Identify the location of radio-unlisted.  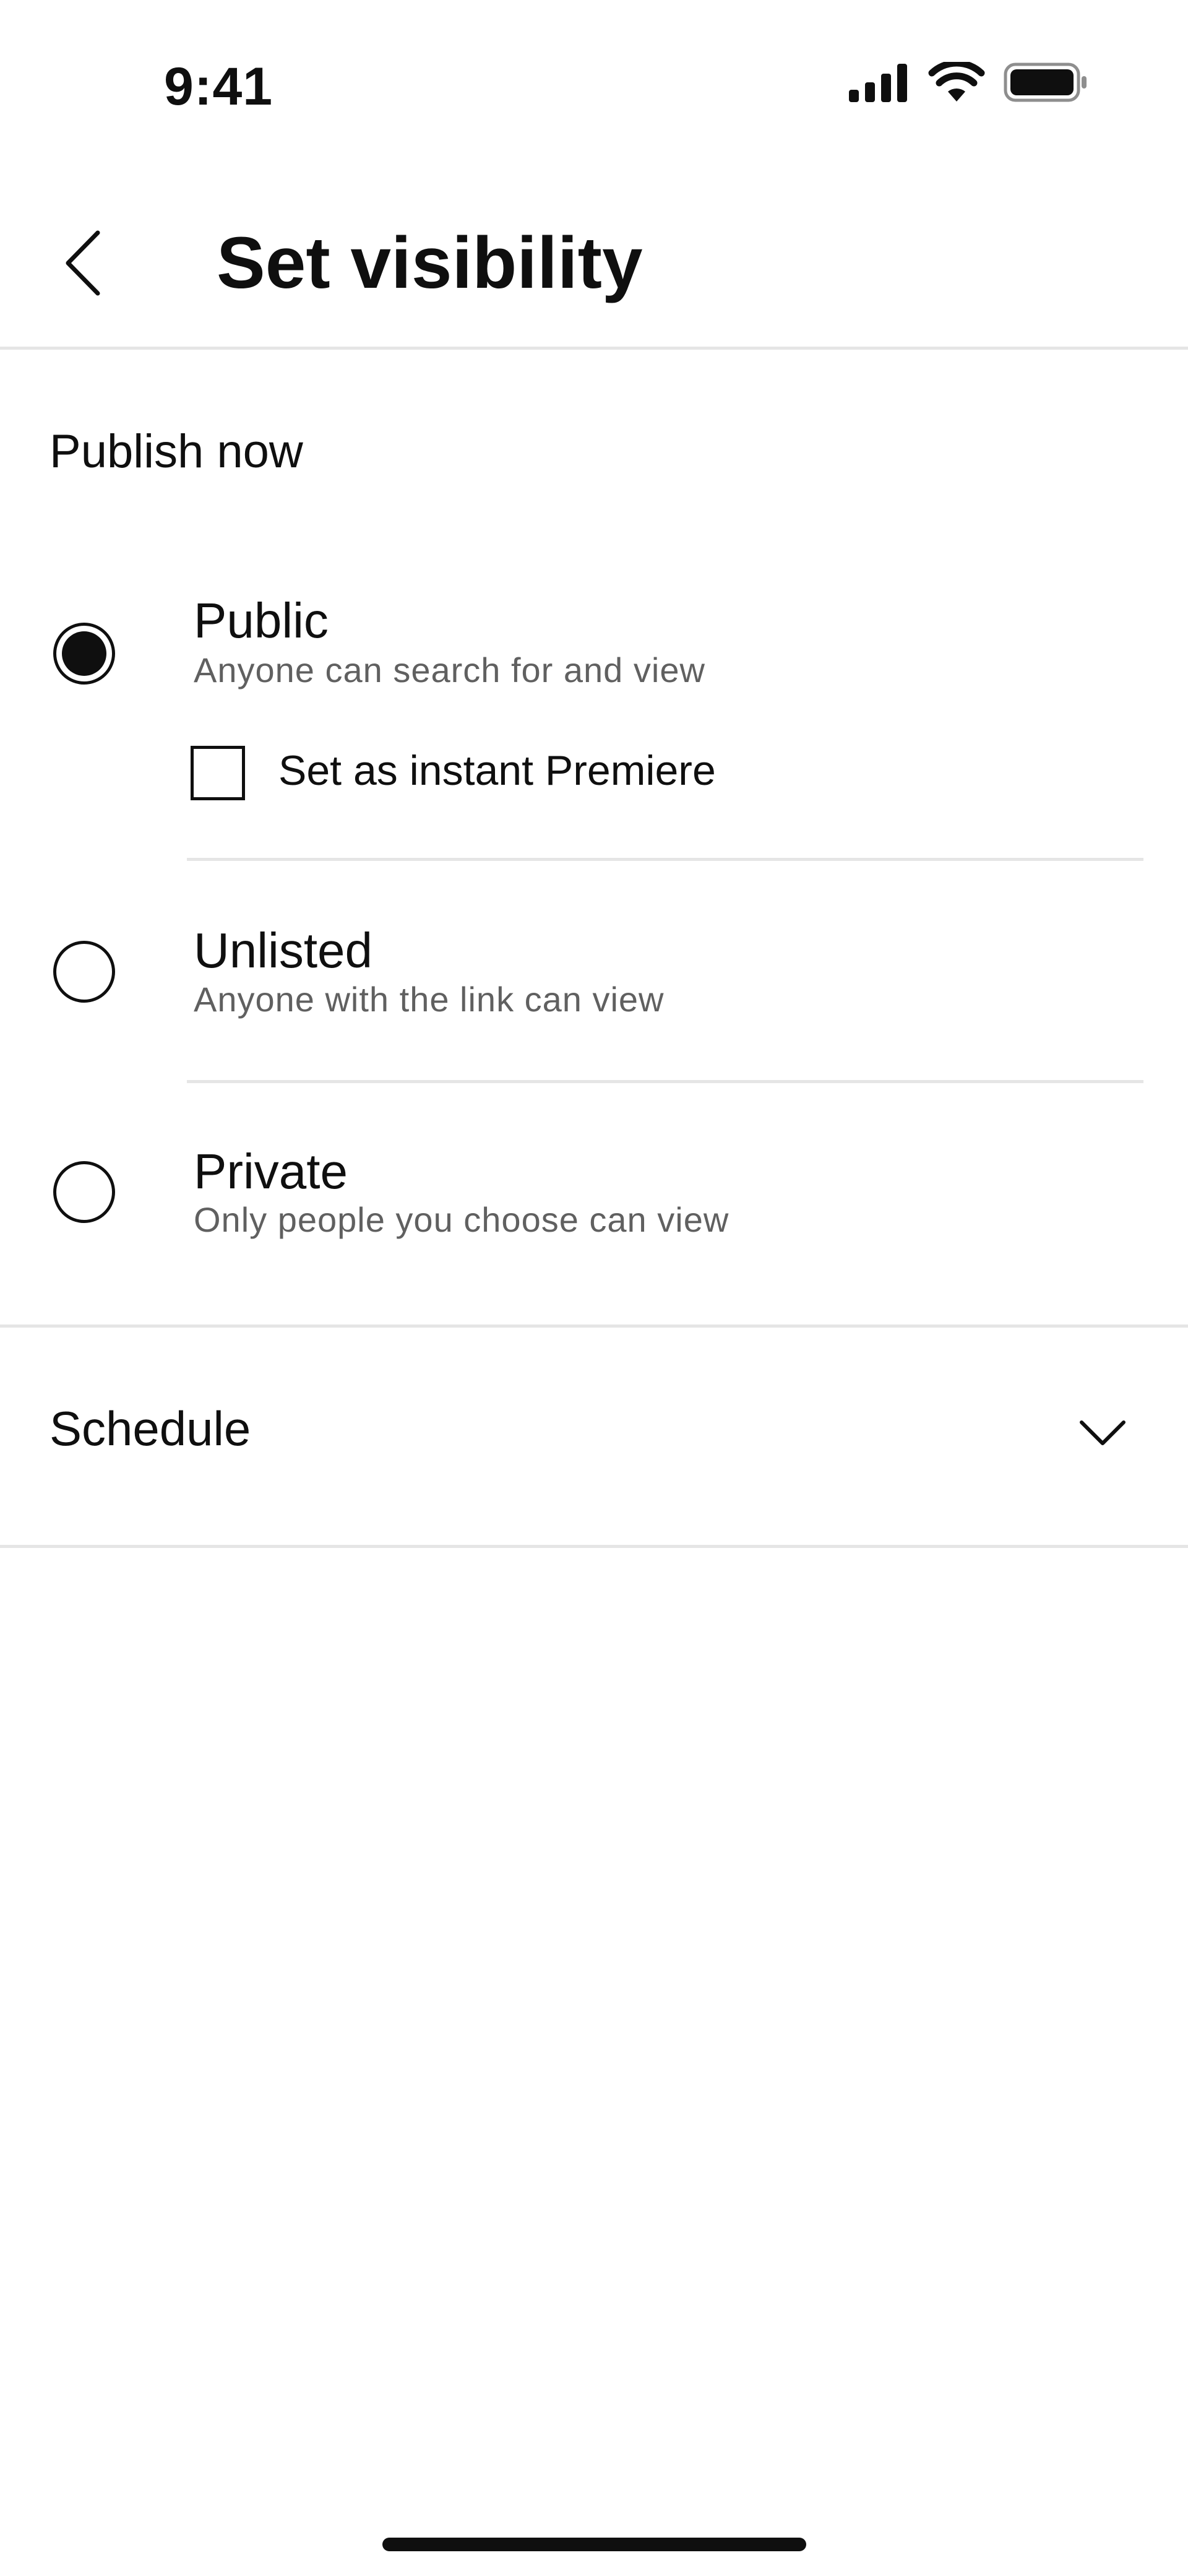
(84, 972).